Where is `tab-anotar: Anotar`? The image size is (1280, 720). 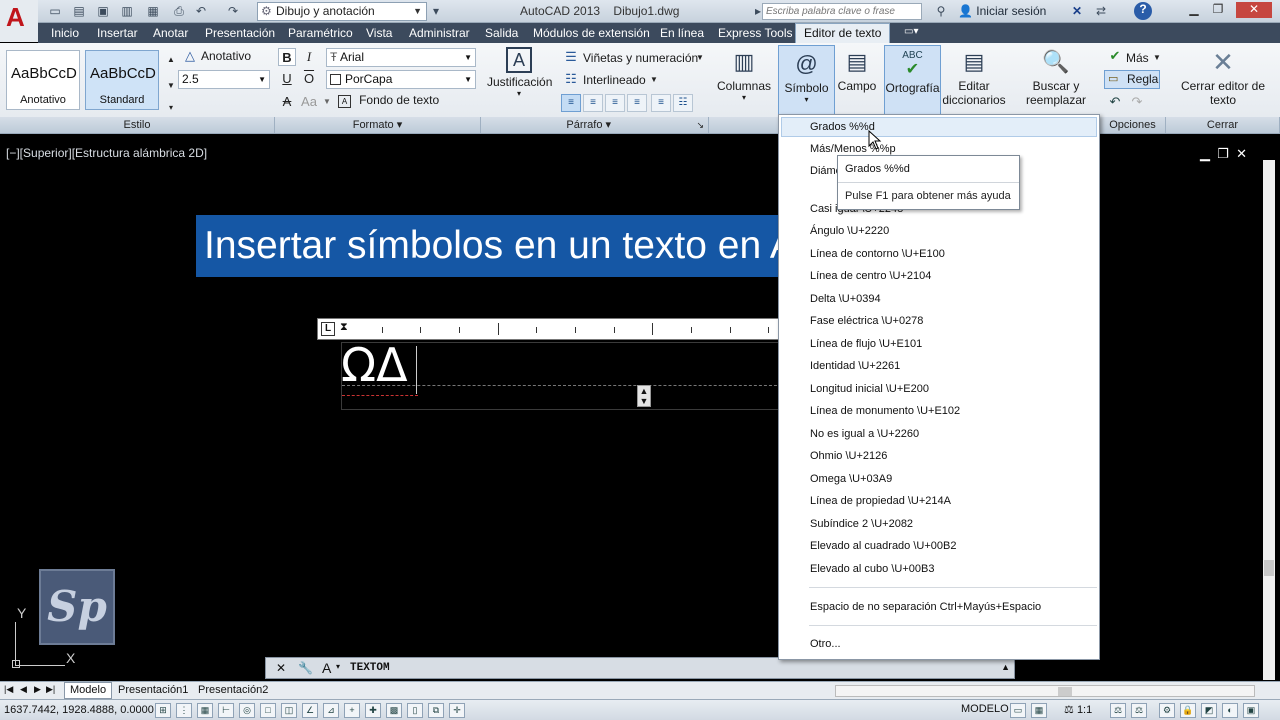 tab-anotar: Anotar is located at coordinates (170, 33).